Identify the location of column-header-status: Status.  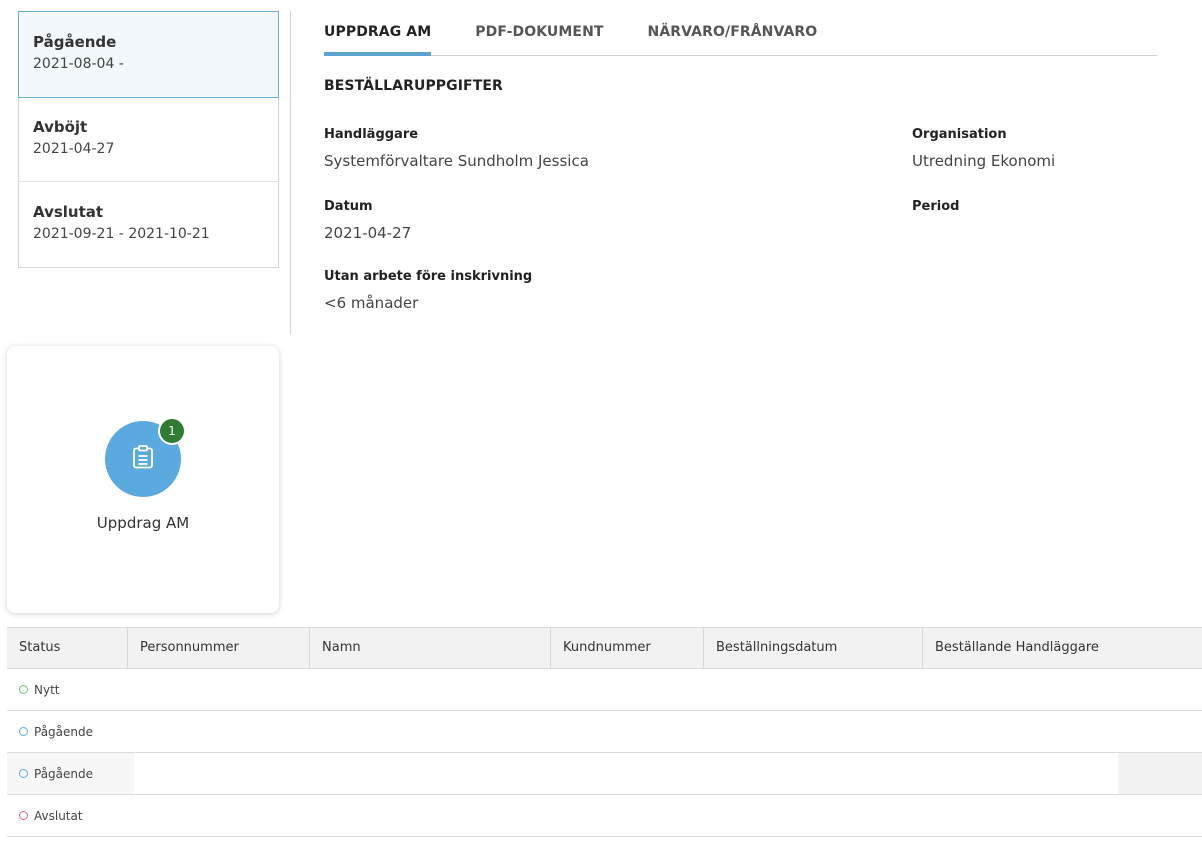
(67, 648).